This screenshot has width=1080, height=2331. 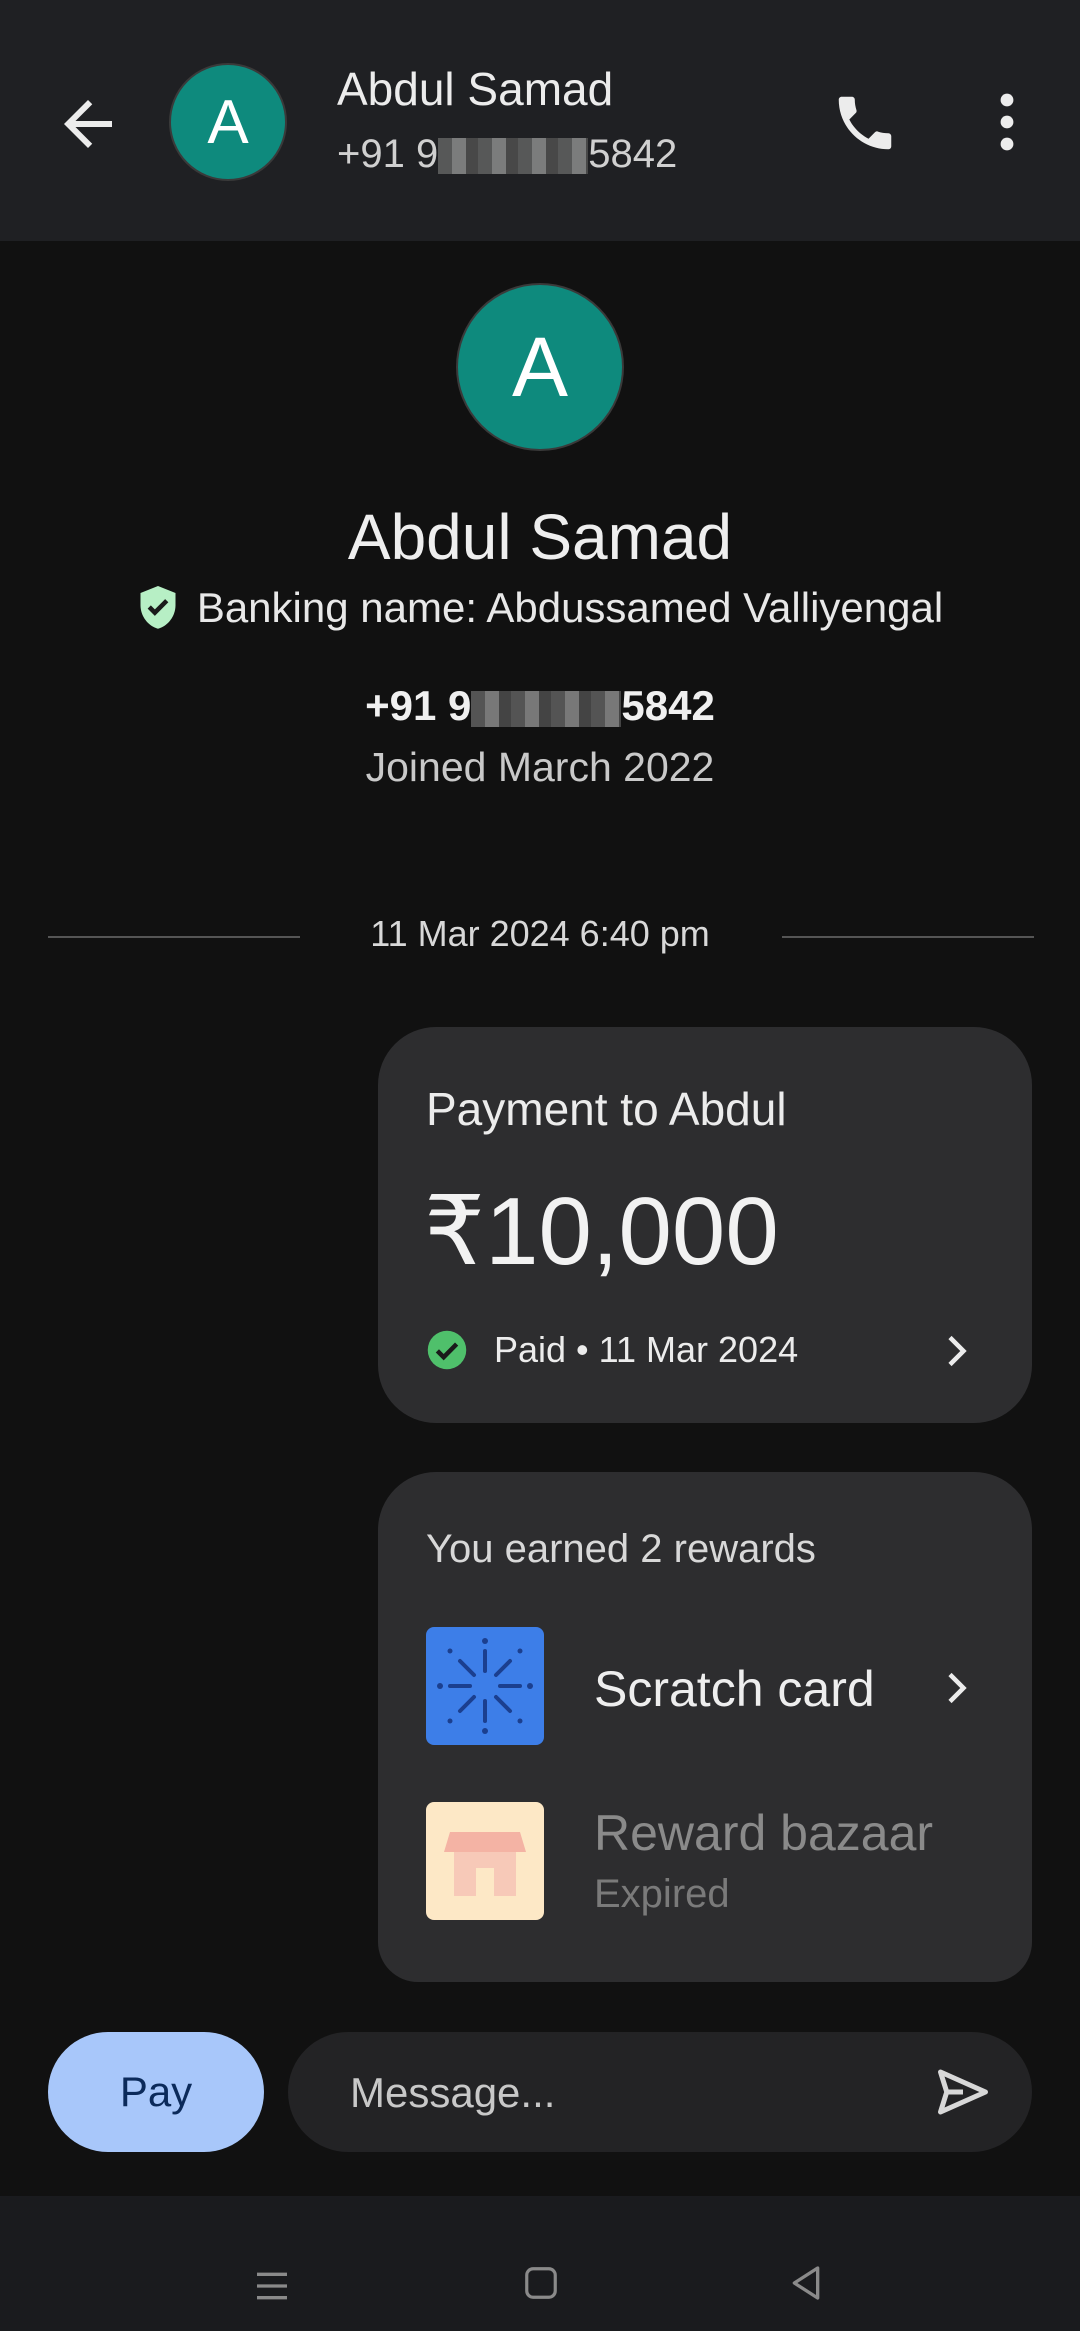 What do you see at coordinates (908, 937) in the screenshot?
I see `divider-right` at bounding box center [908, 937].